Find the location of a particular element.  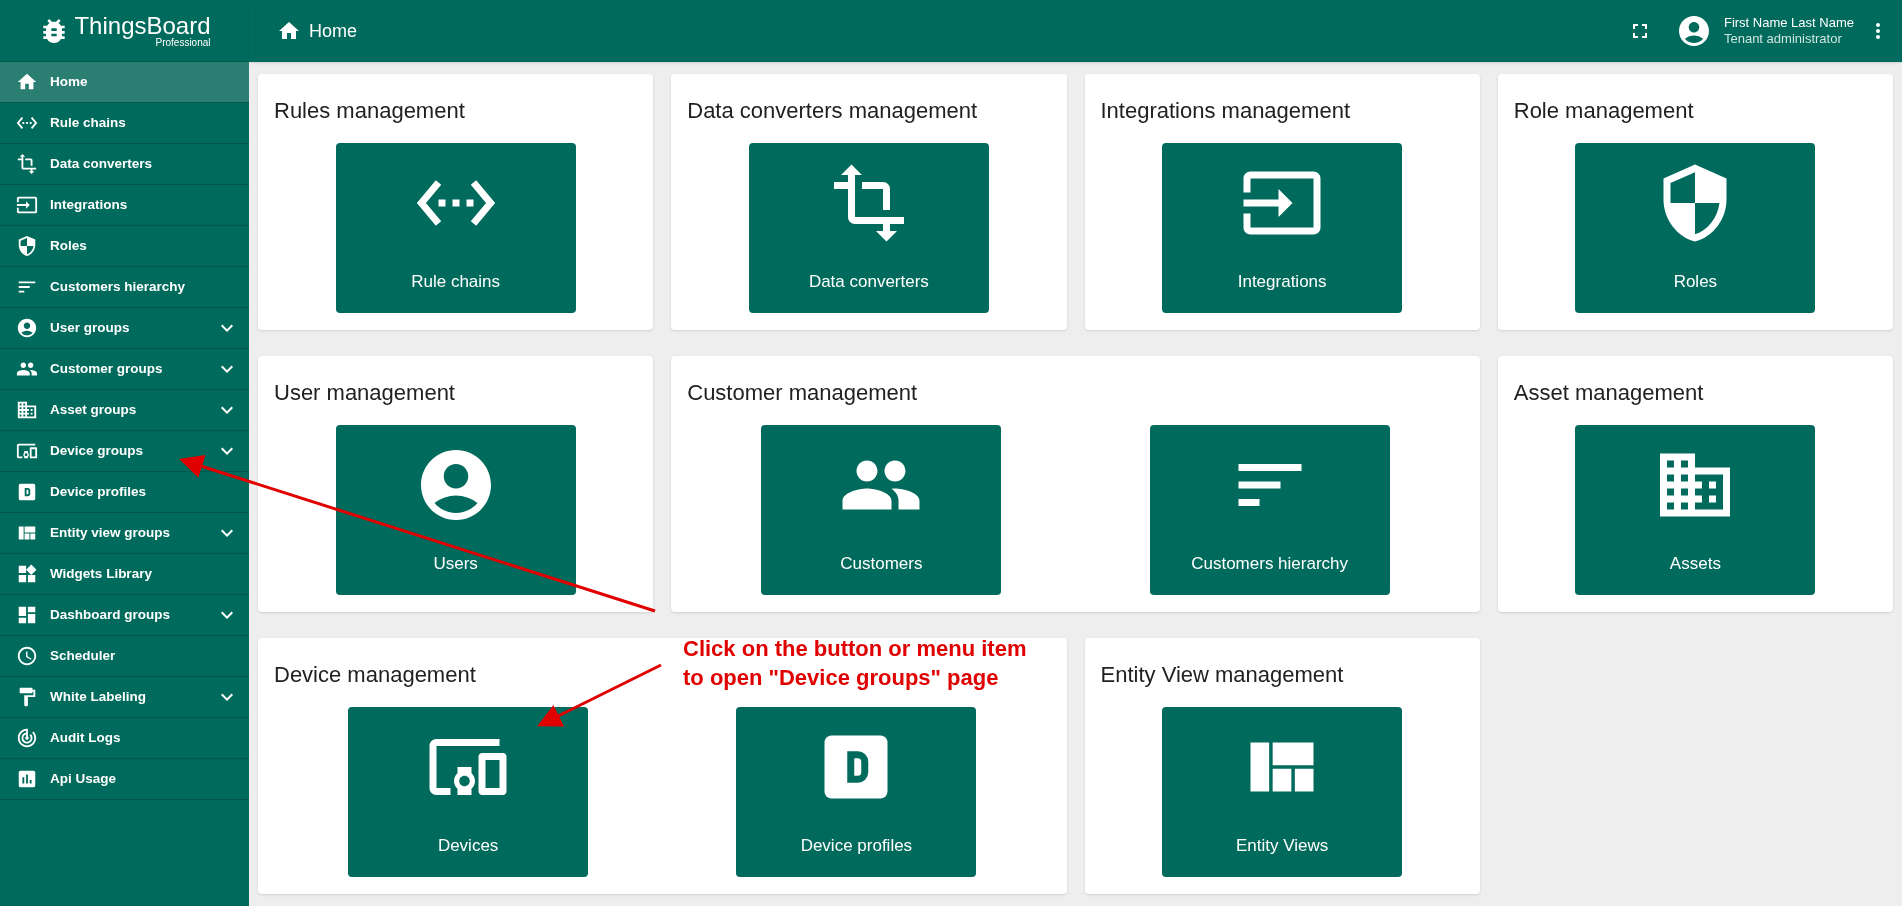

navigation-tile: Device profiles is located at coordinates (856, 792).